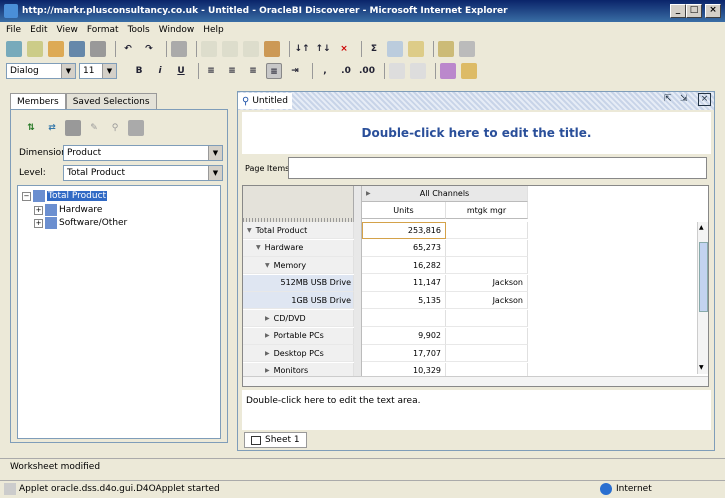  What do you see at coordinates (274, 71) in the screenshot?
I see `wrap-text-icon: ≡` at bounding box center [274, 71].